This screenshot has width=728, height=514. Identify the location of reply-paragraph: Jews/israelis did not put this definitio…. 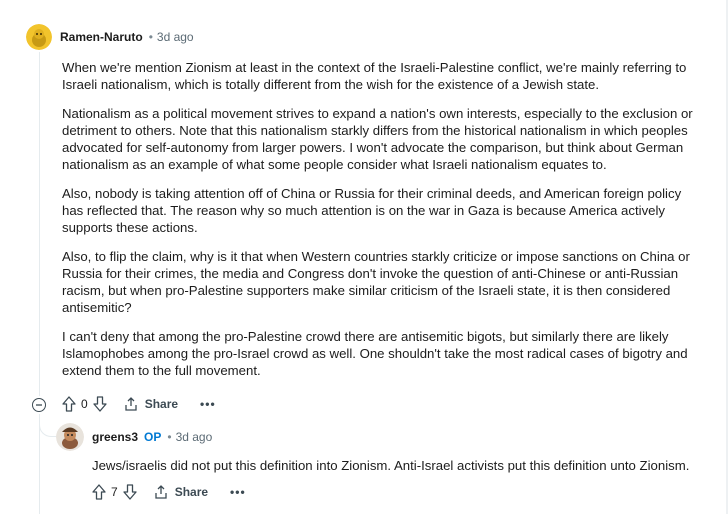
(391, 465).